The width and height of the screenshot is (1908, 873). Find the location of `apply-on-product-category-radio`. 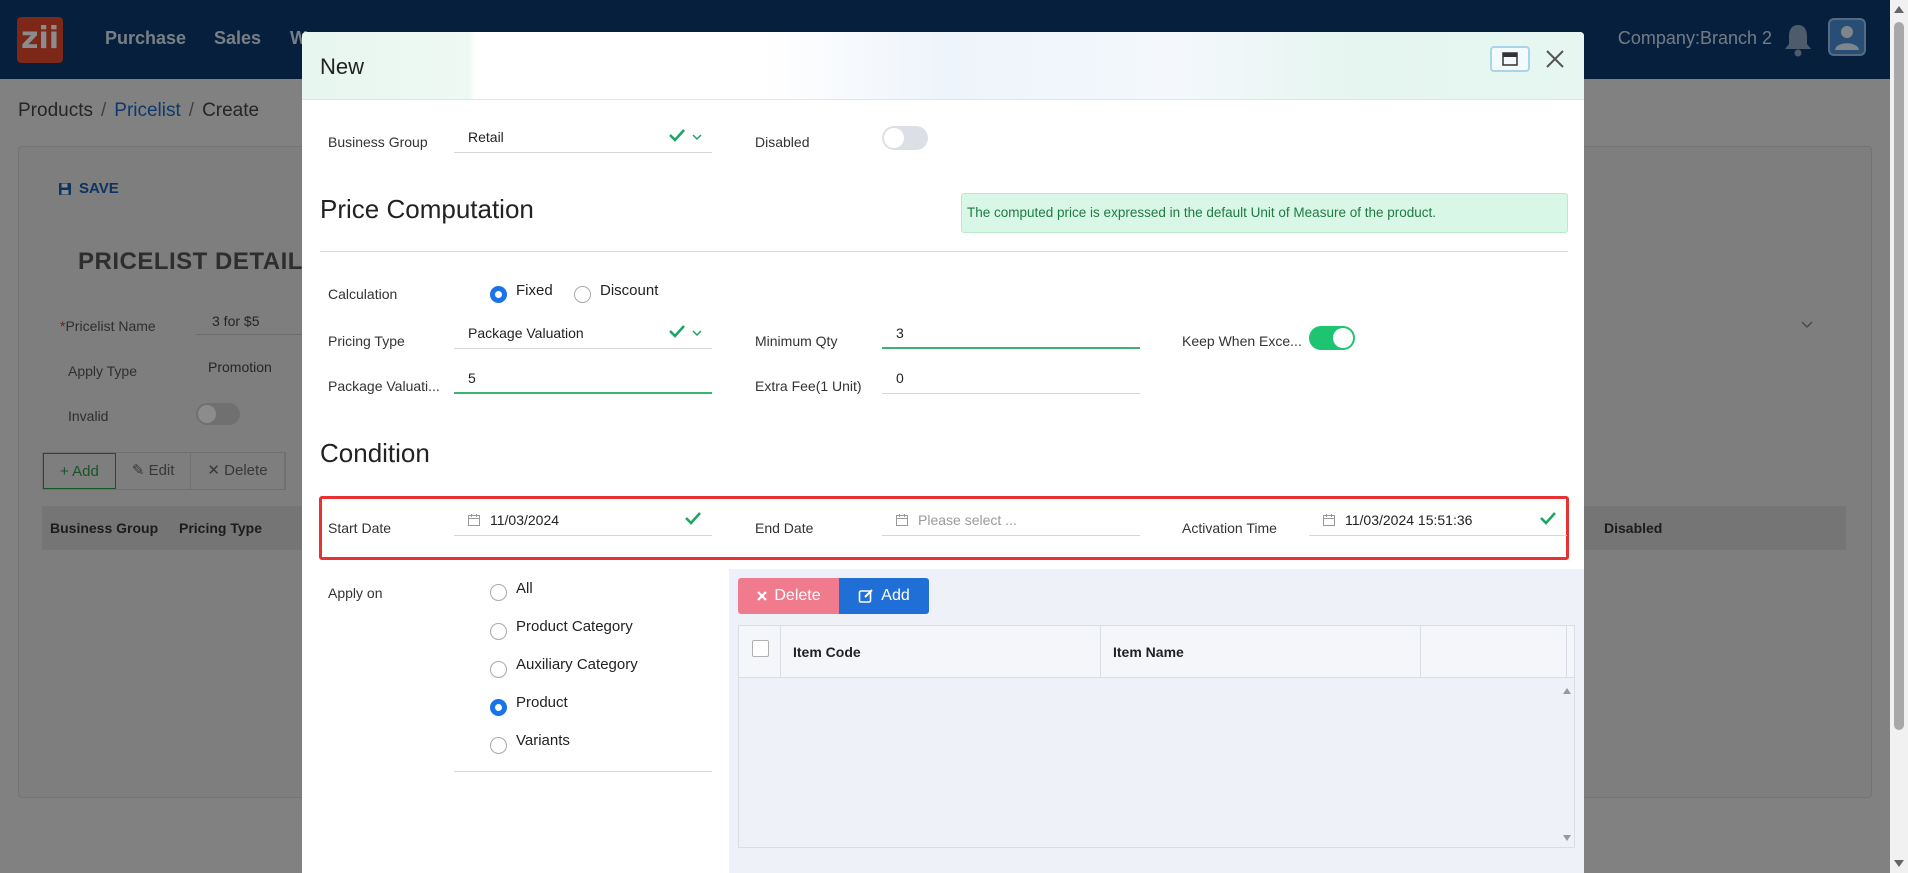

apply-on-product-category-radio is located at coordinates (498, 631).